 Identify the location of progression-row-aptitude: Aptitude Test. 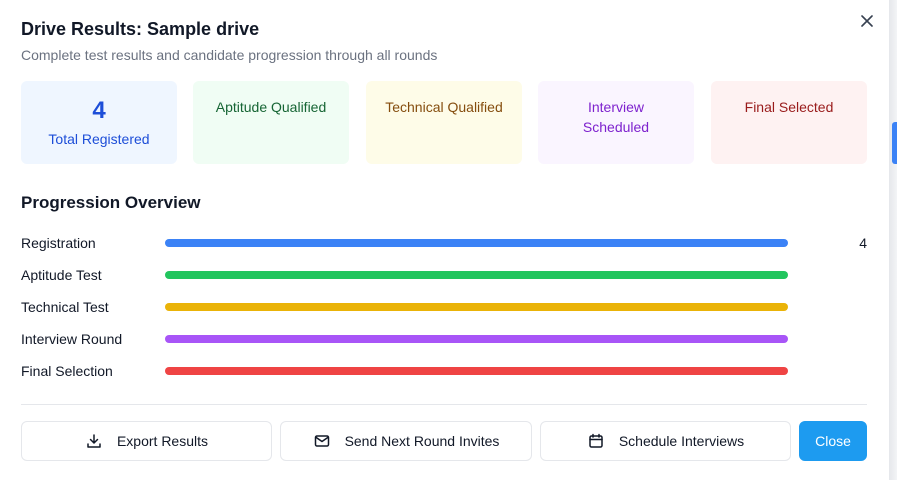
(444, 275).